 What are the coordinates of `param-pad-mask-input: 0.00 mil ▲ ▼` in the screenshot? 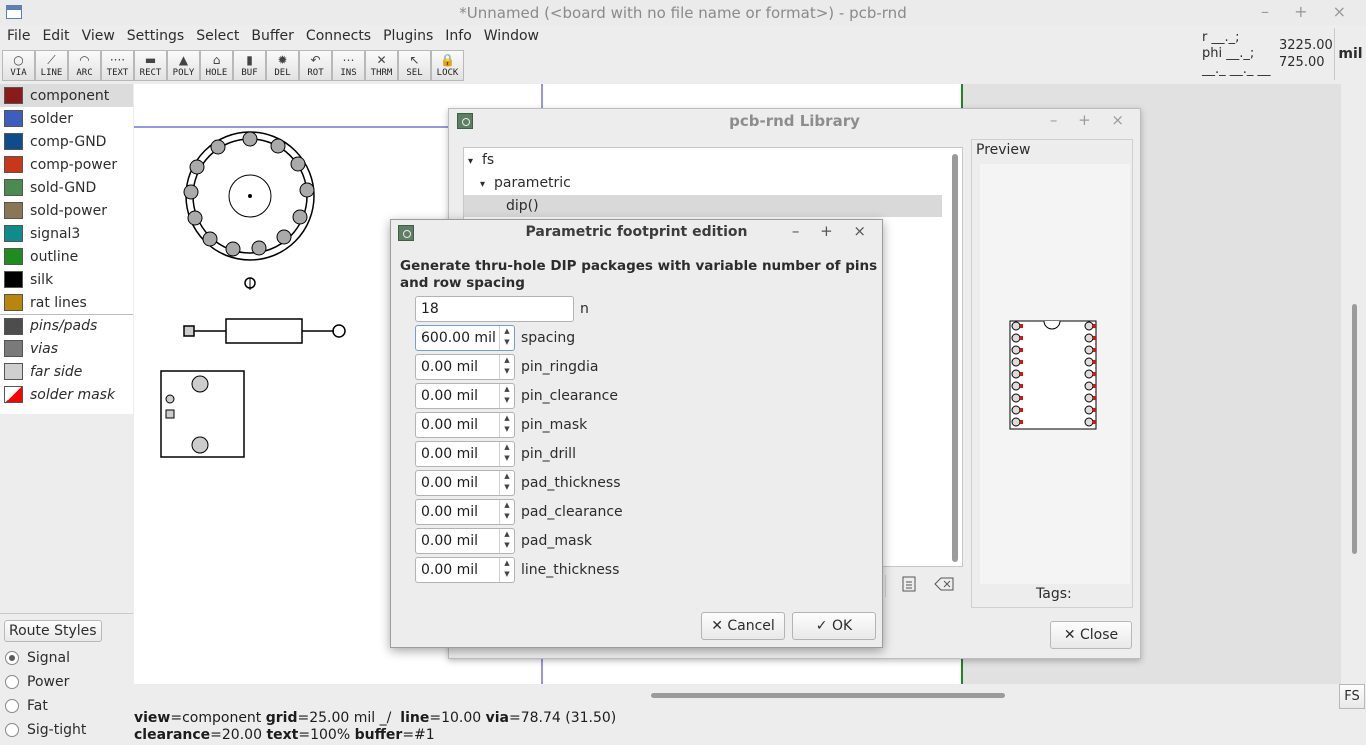 It's located at (465, 541).